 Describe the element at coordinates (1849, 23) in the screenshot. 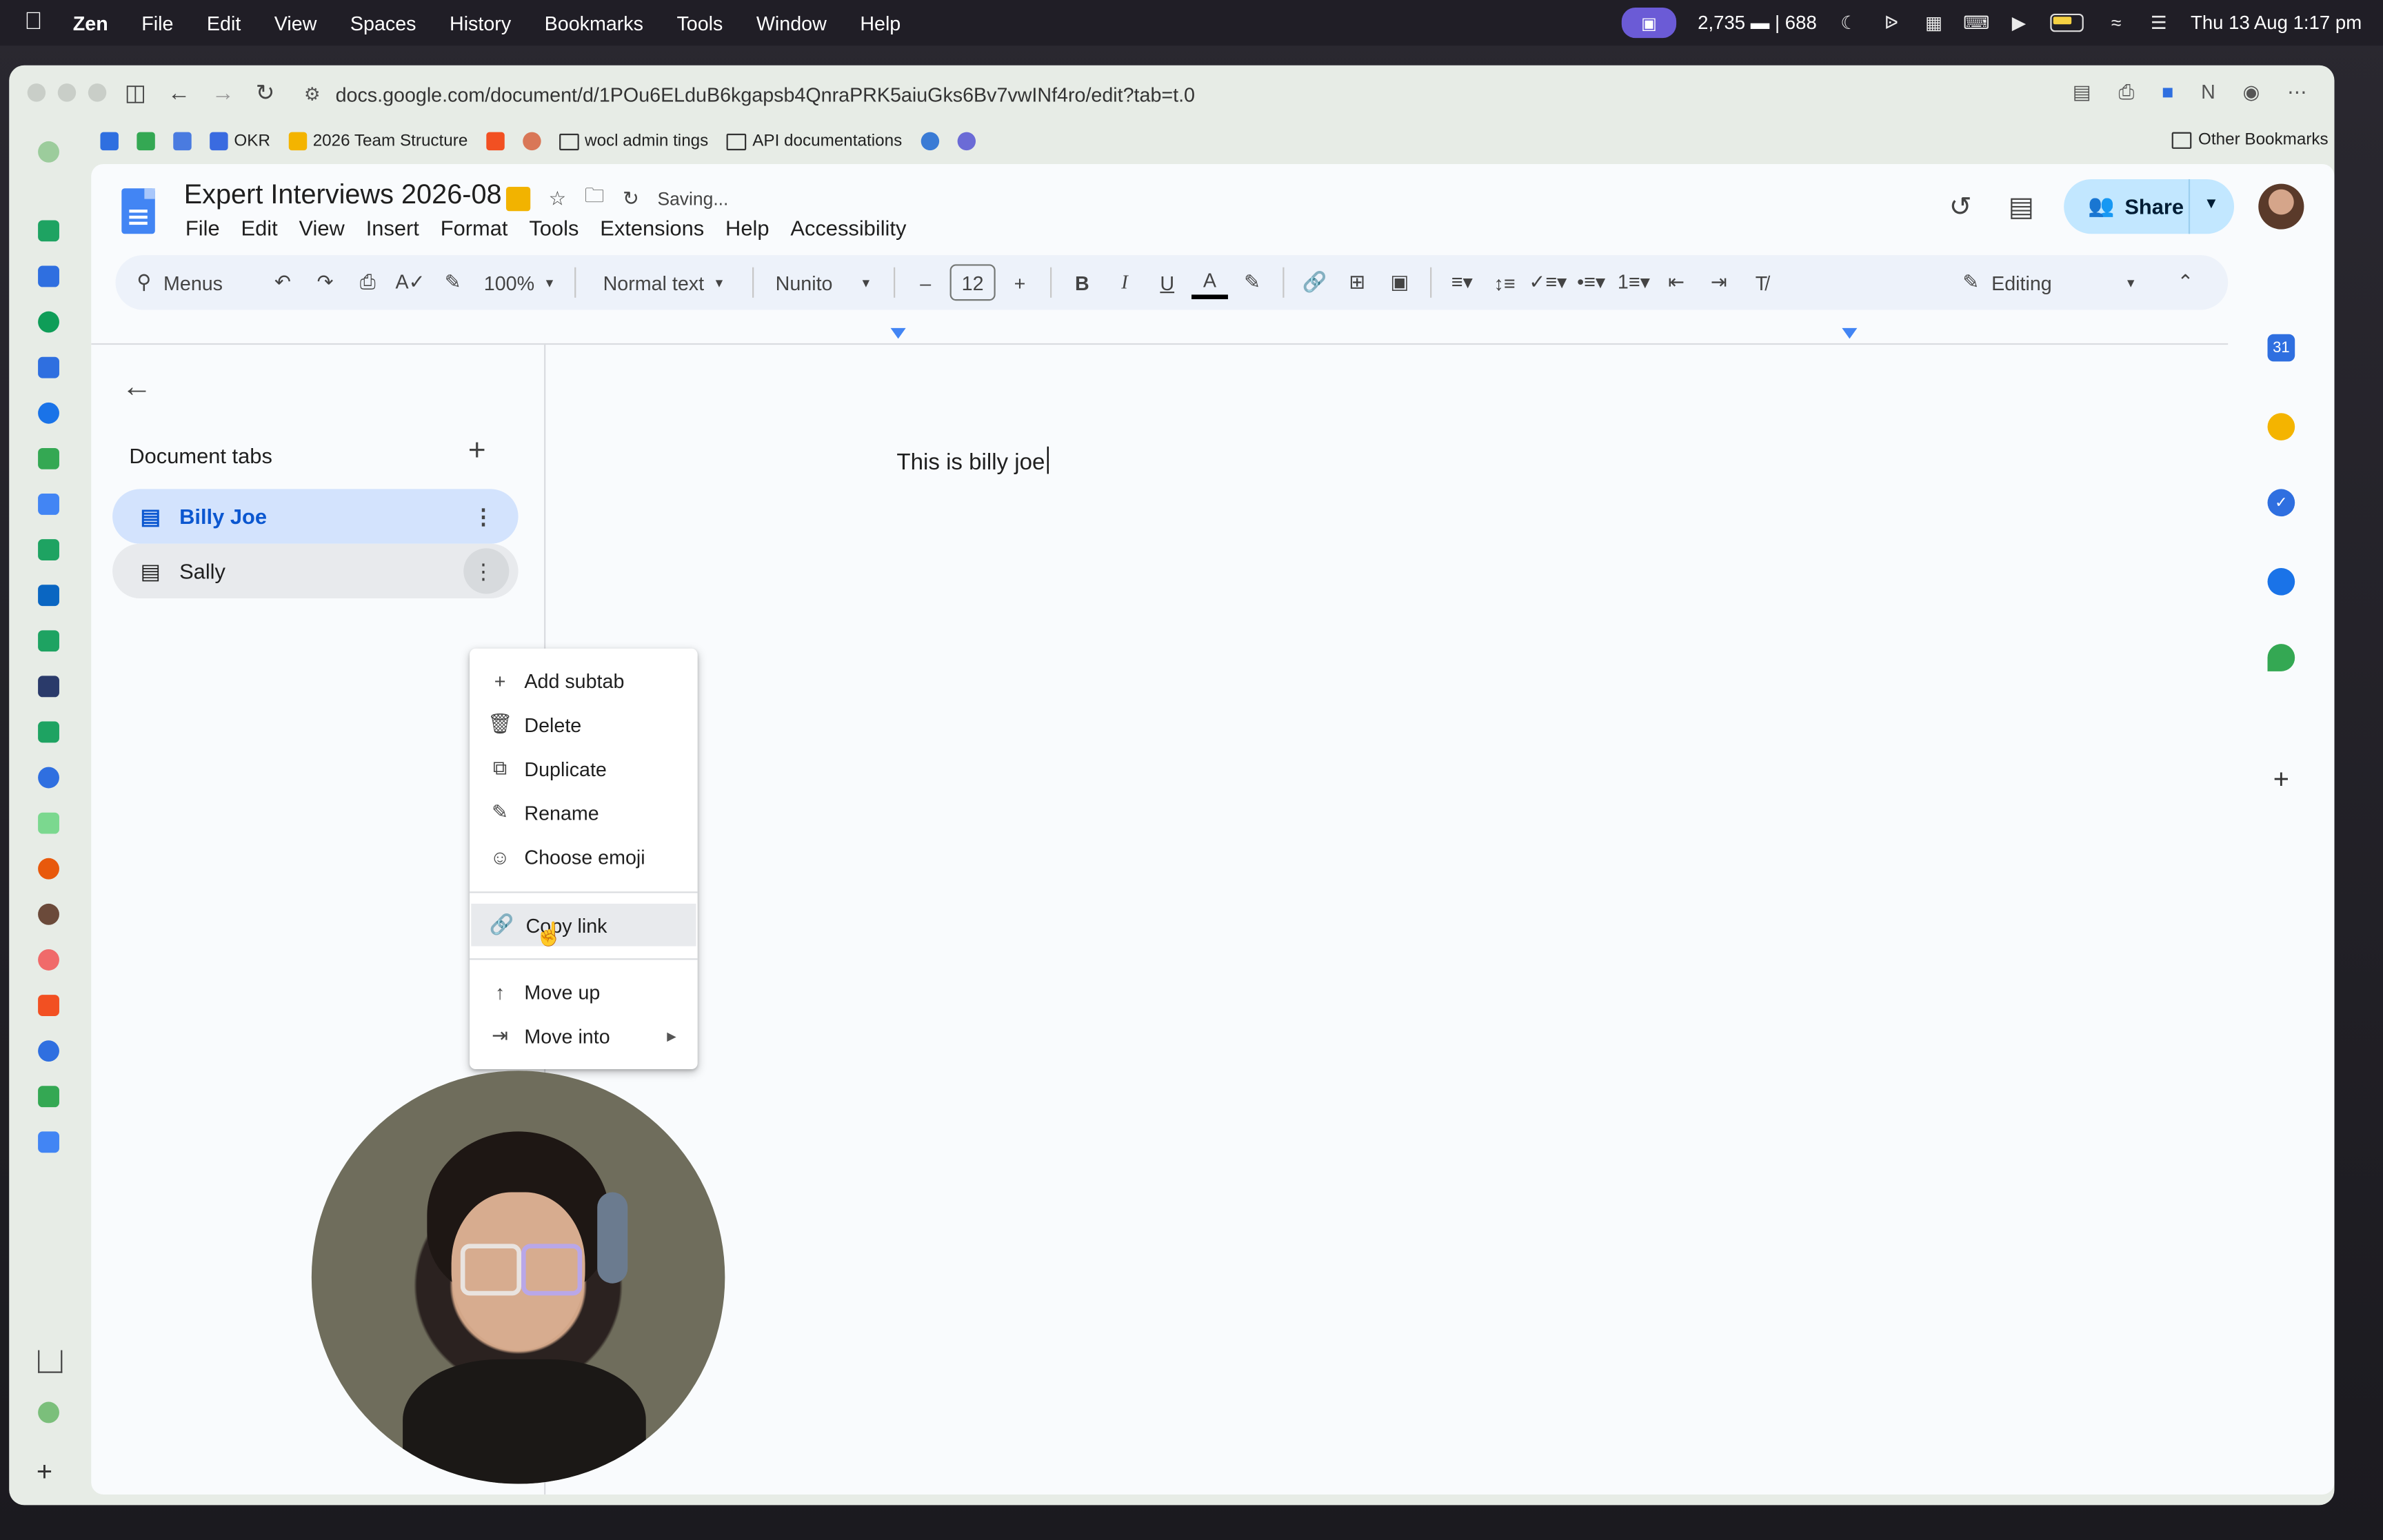

I see `moon-icon: ☾` at that location.